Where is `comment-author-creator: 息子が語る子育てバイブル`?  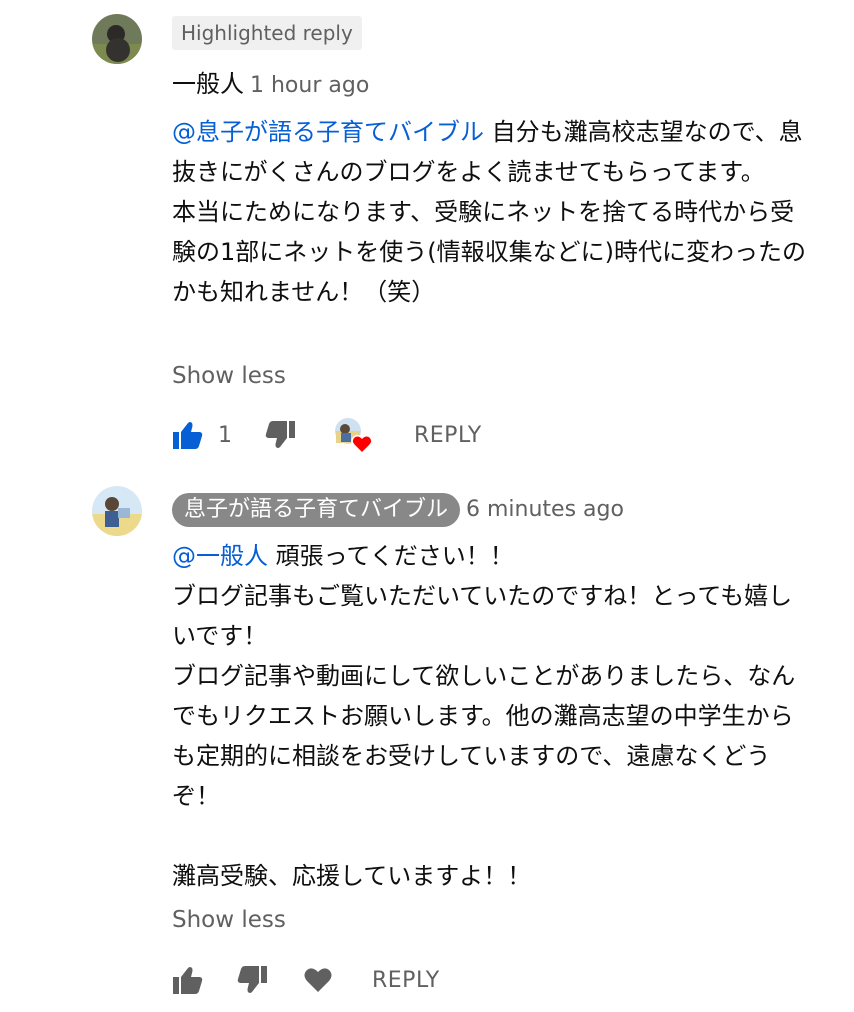 comment-author-creator: 息子が語る子育てバイブル is located at coordinates (316, 510).